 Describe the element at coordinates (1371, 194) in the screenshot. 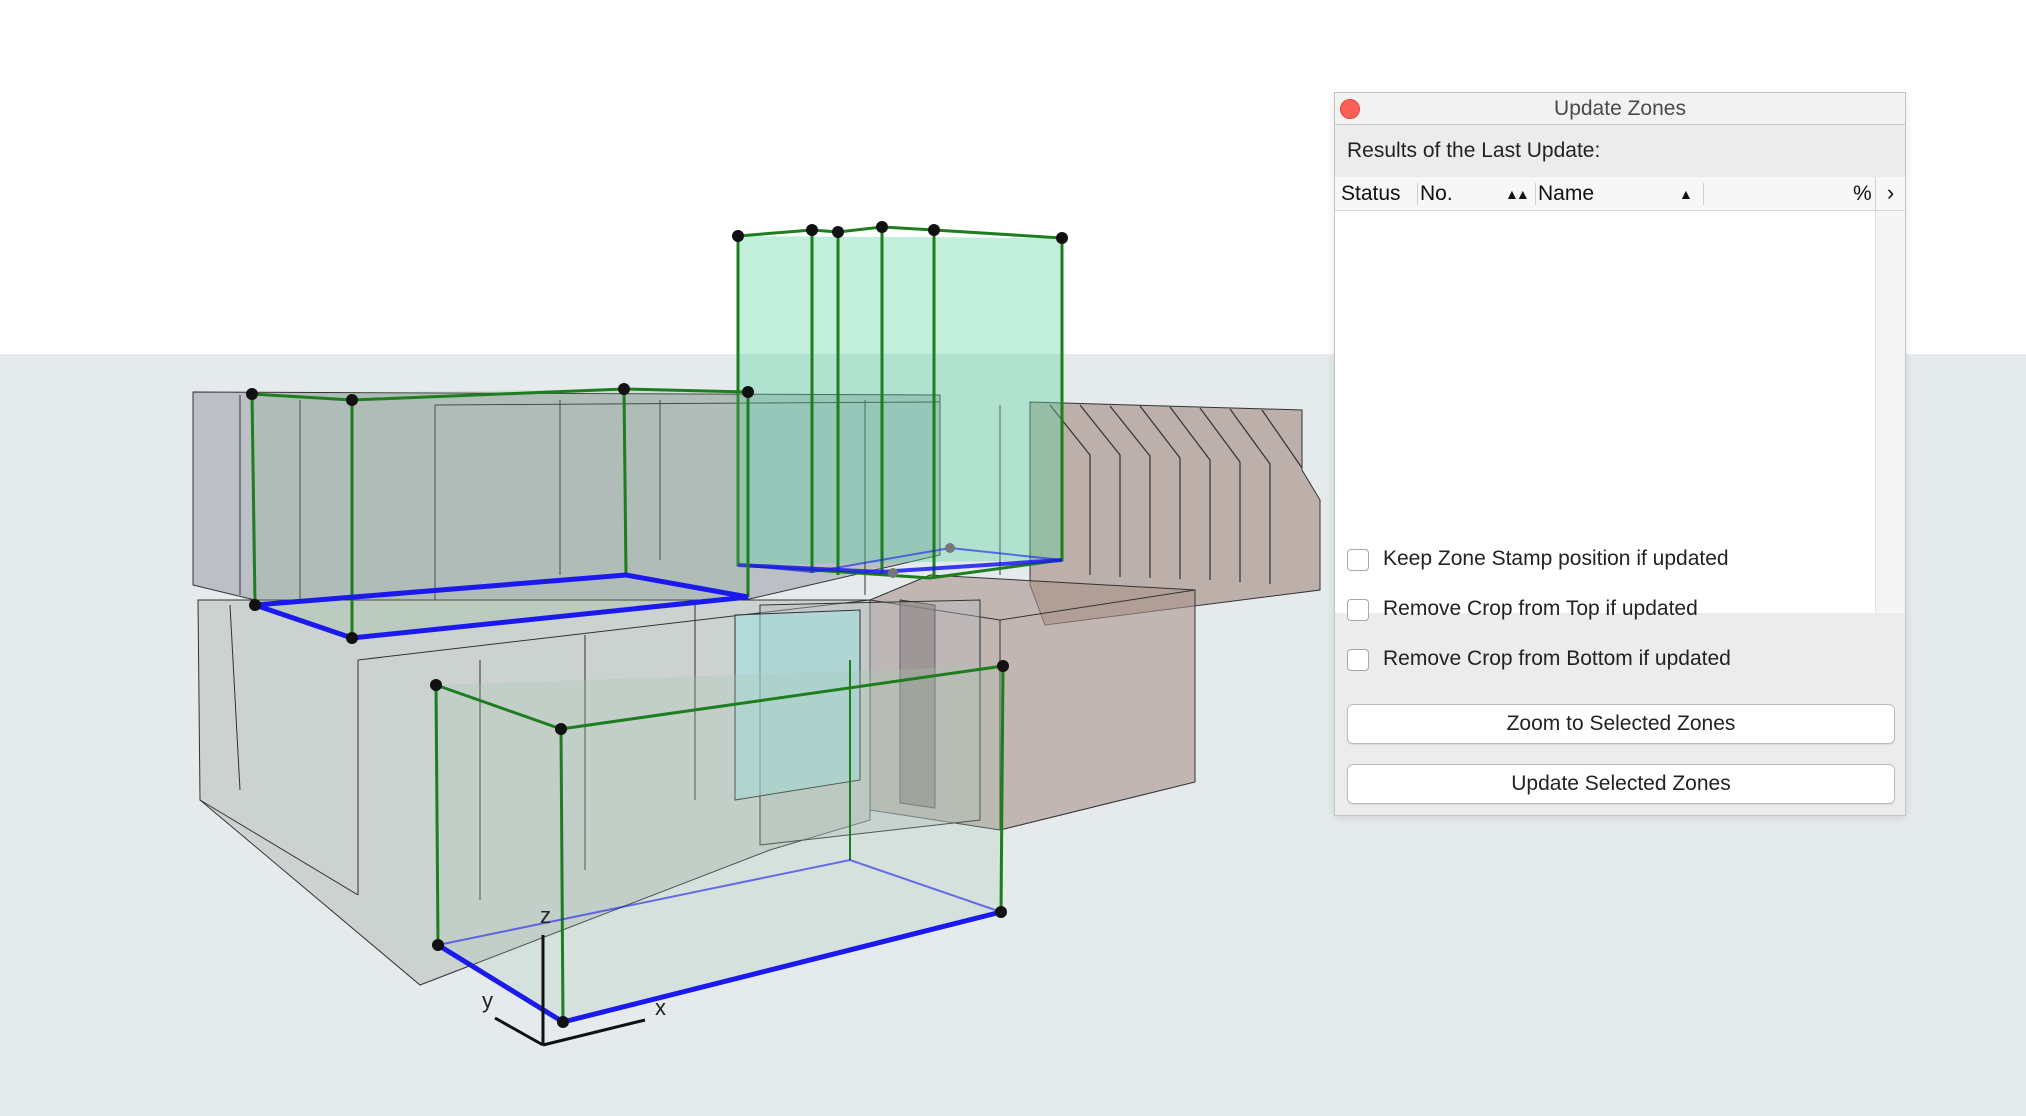

I see `column-status: Status` at that location.